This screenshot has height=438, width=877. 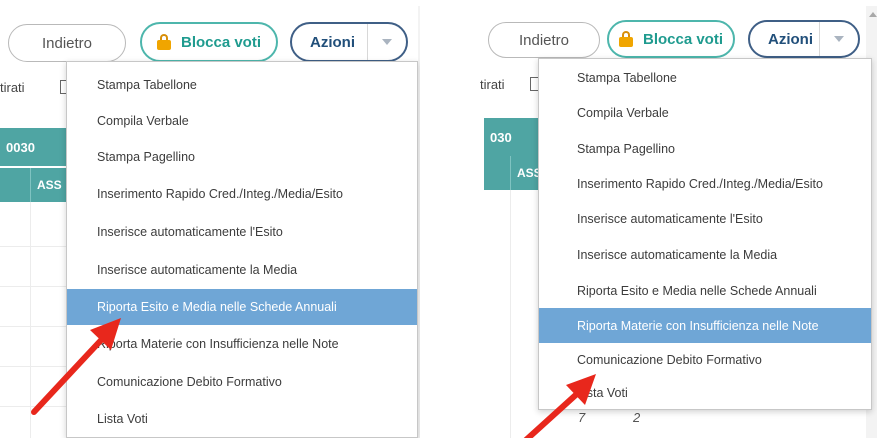 I want to click on actions-dropdown-toggle, so click(x=386, y=42).